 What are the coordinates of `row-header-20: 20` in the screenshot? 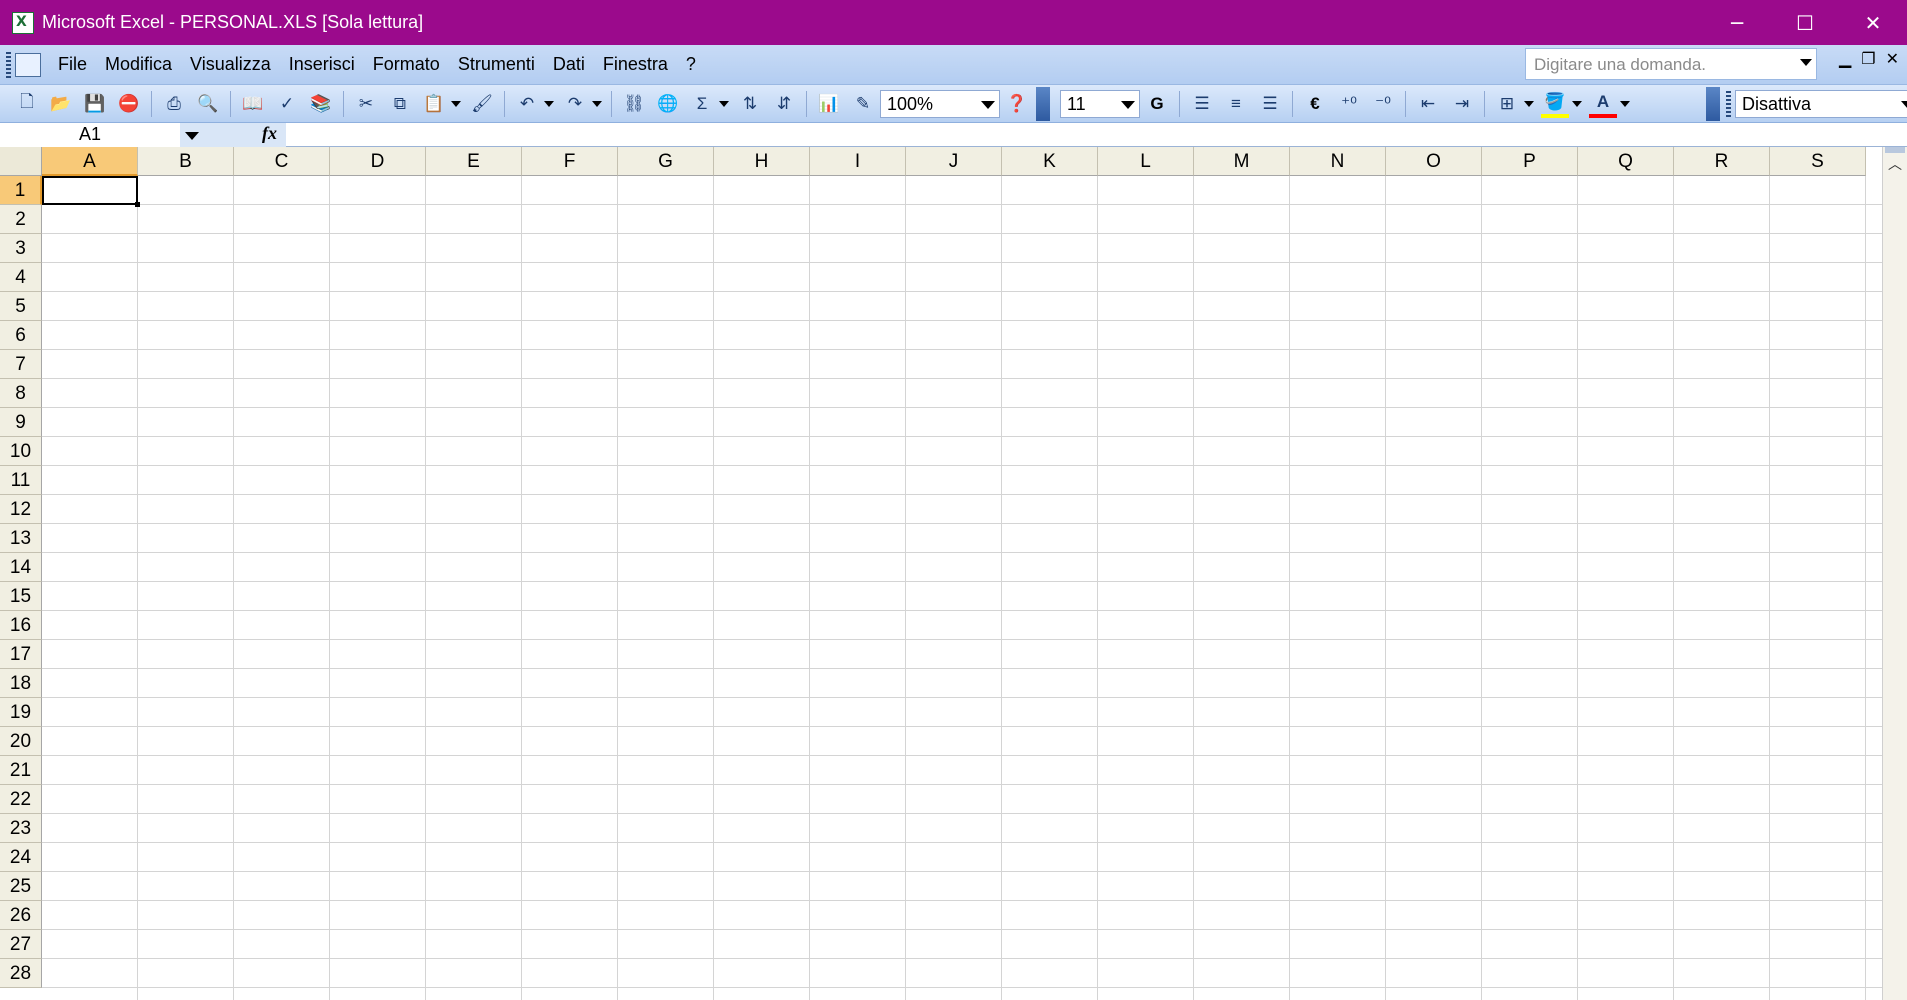 It's located at (21, 741).